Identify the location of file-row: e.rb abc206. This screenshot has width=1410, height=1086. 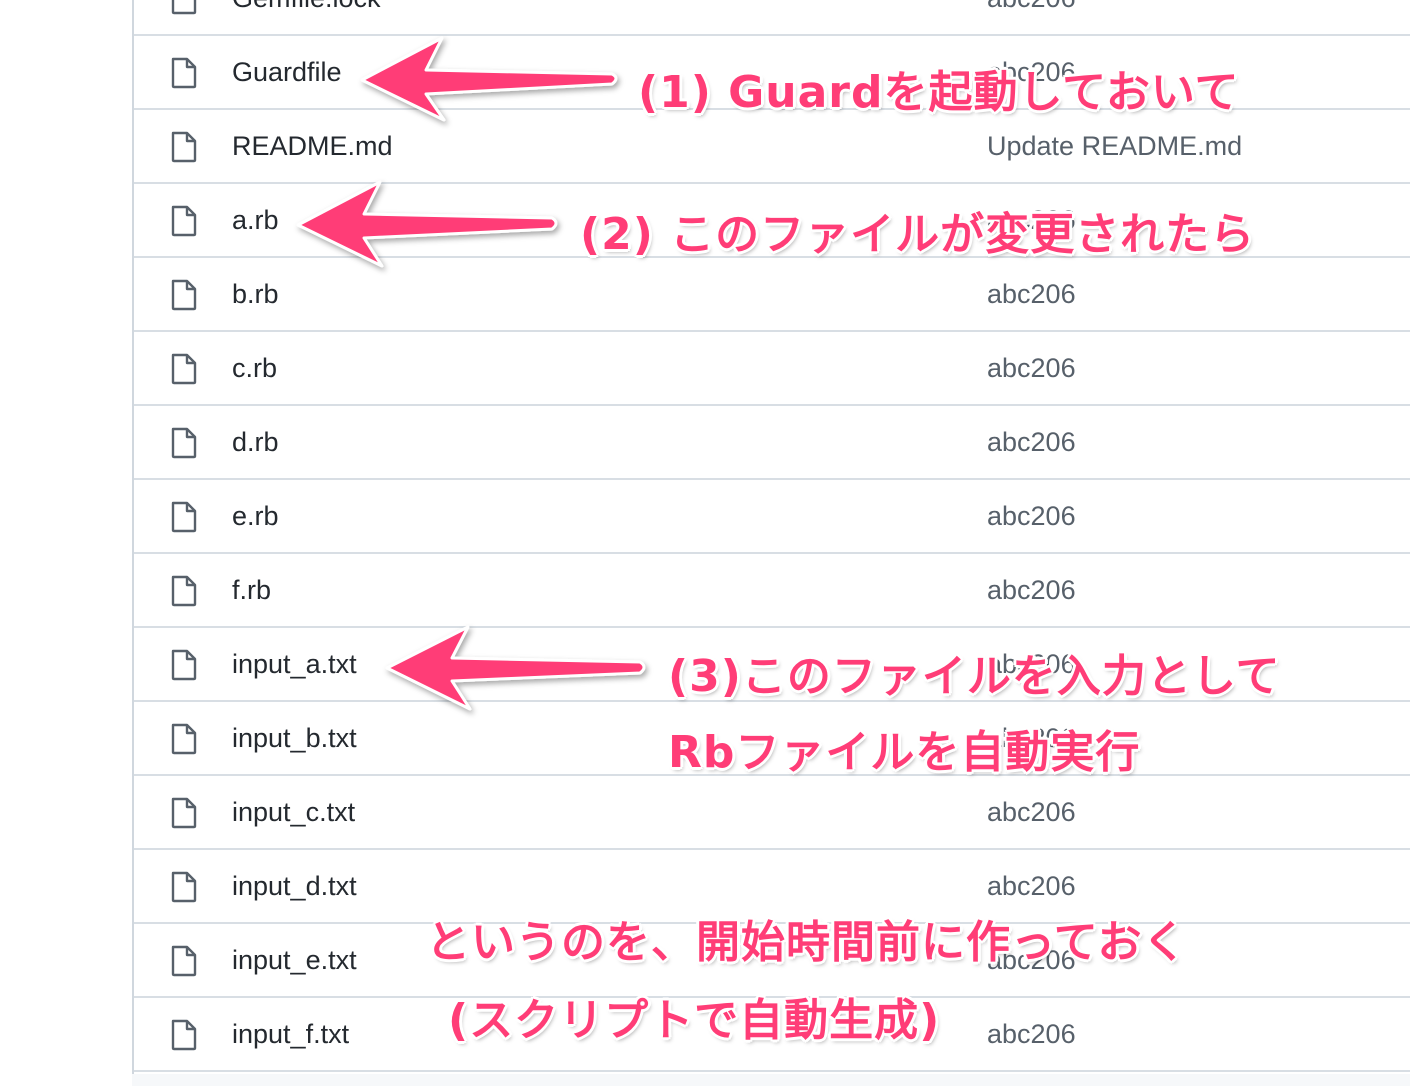
(772, 517).